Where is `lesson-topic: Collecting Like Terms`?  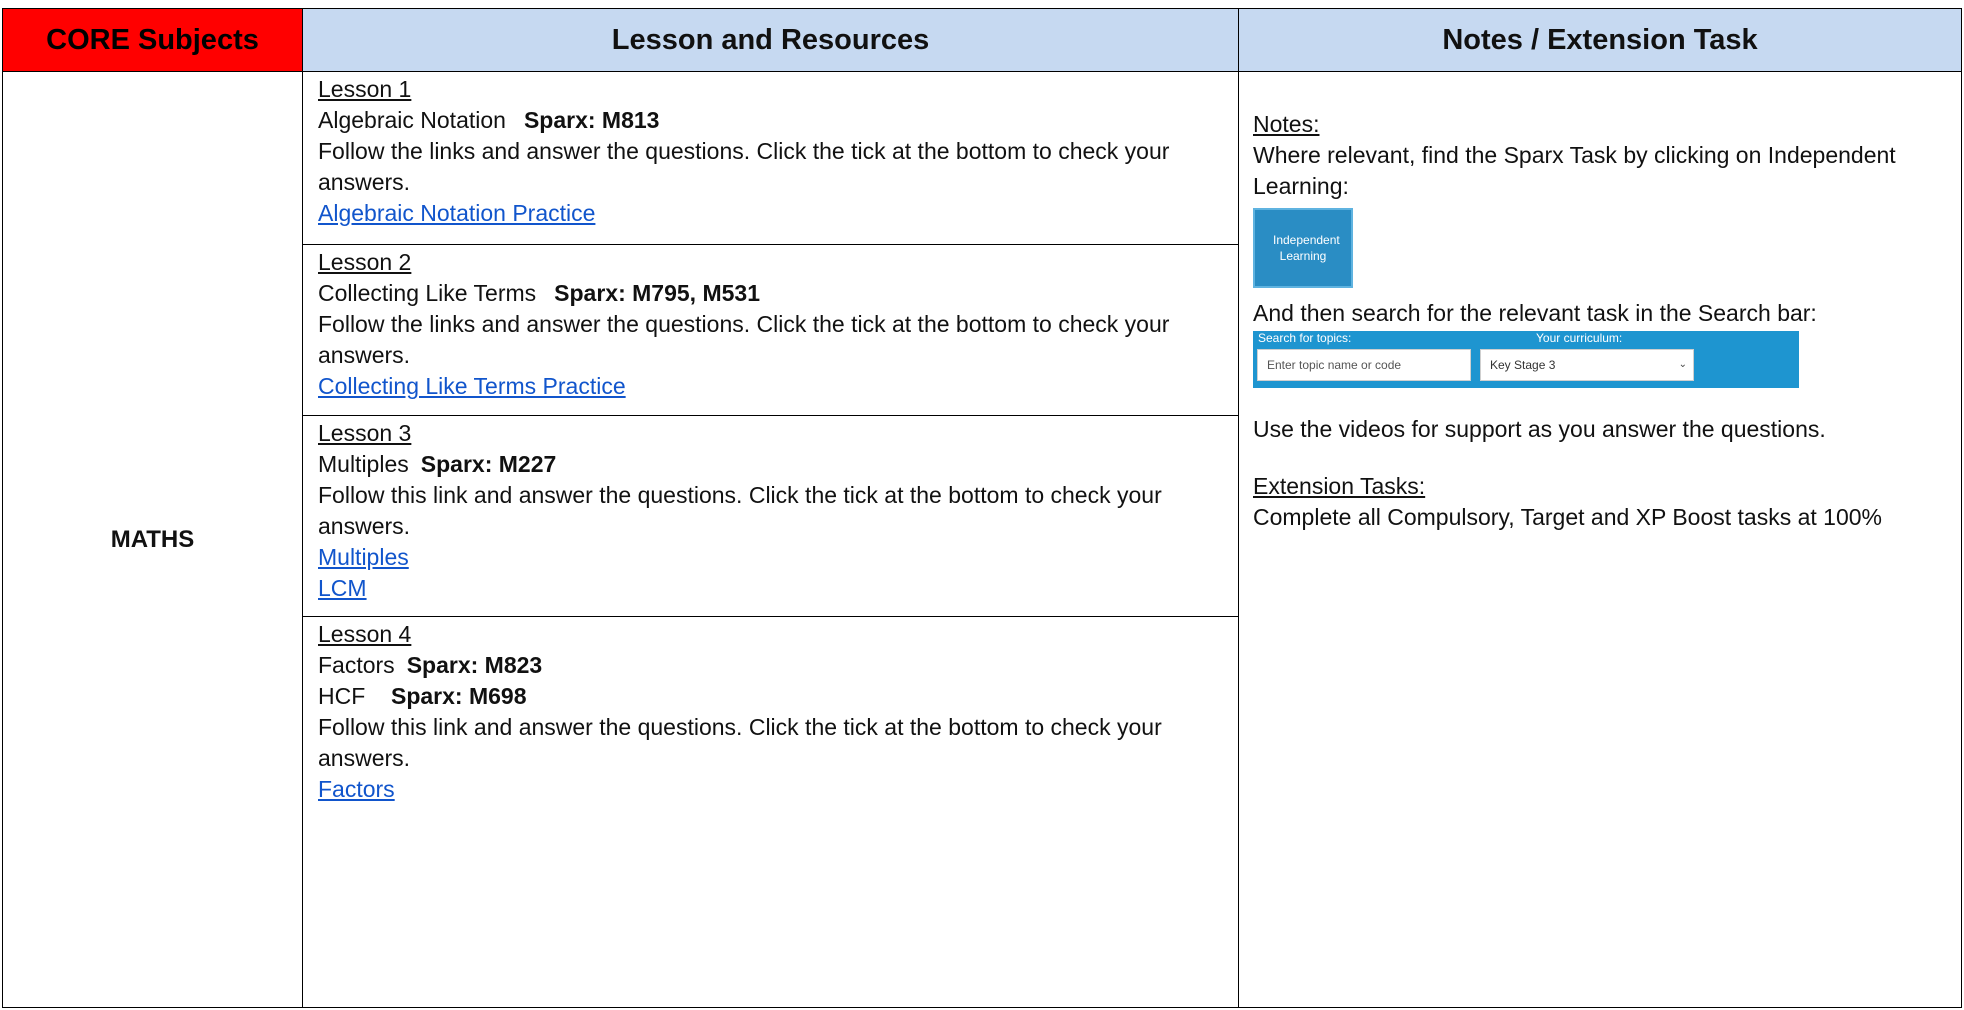
lesson-topic: Collecting Like Terms is located at coordinates (427, 293).